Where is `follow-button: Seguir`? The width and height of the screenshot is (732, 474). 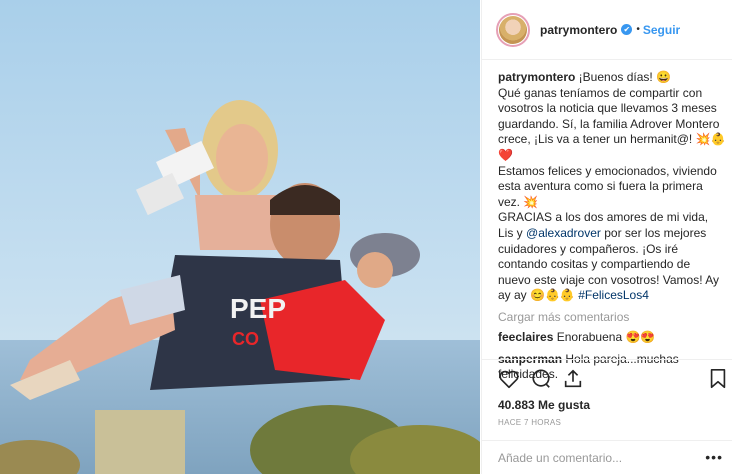
follow-button: Seguir is located at coordinates (661, 30).